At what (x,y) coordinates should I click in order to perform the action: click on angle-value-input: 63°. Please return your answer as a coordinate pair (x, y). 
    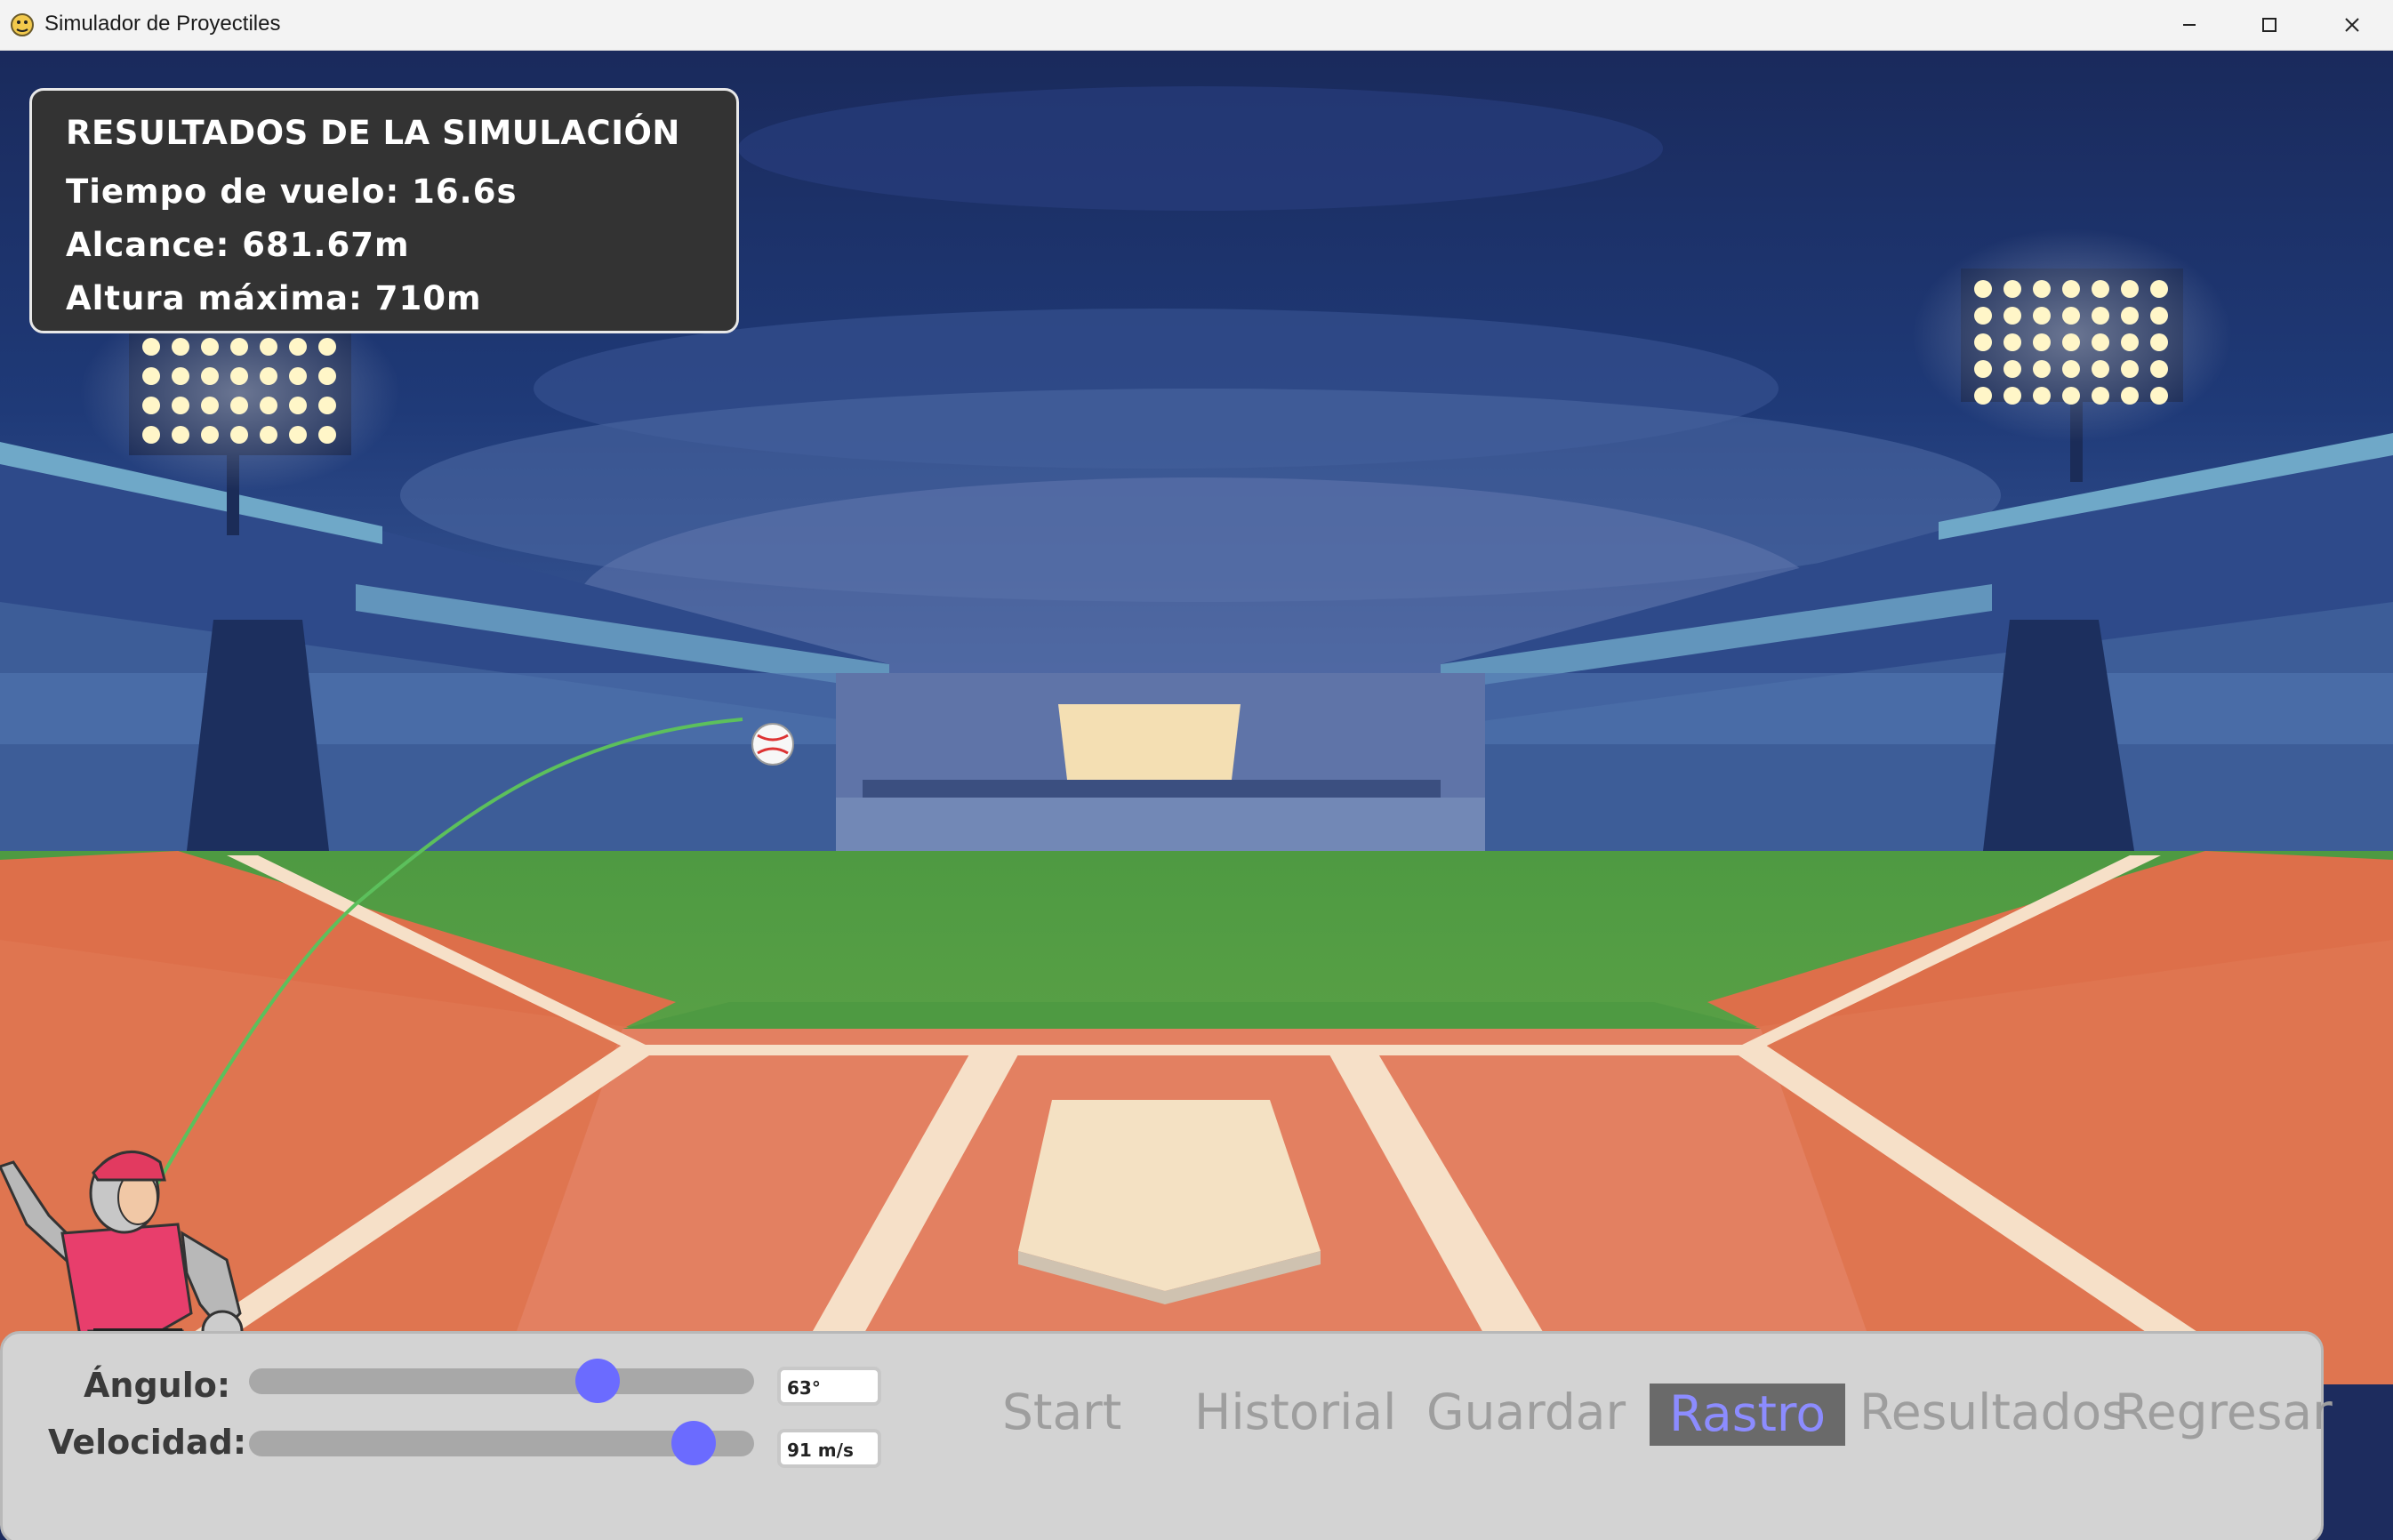
    Looking at the image, I should click on (829, 1386).